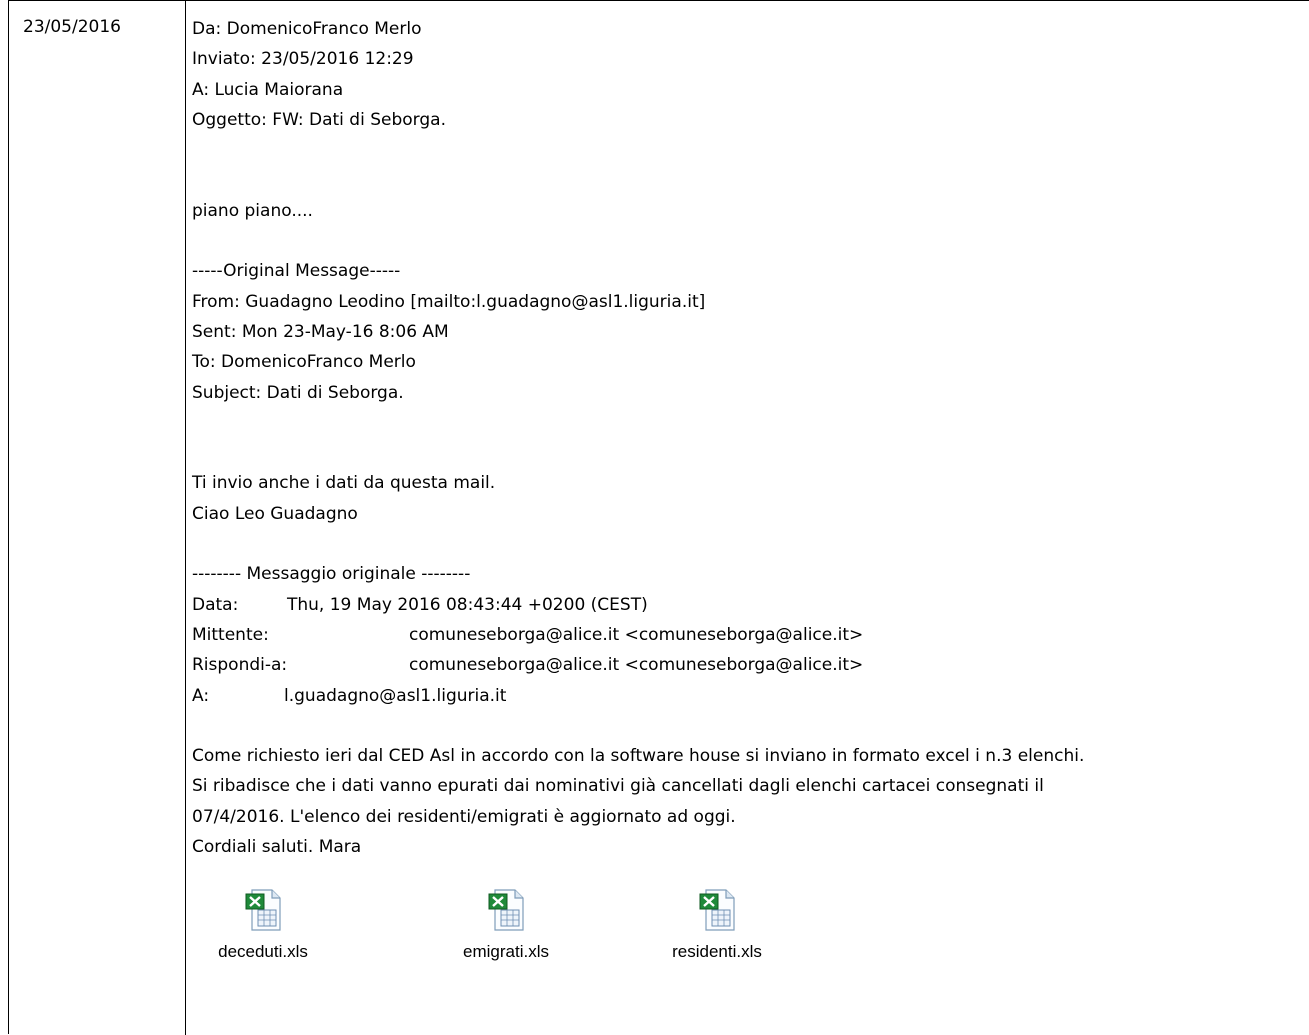  I want to click on forward1-body-line: Ciao Leo Guadagno, so click(275, 513).